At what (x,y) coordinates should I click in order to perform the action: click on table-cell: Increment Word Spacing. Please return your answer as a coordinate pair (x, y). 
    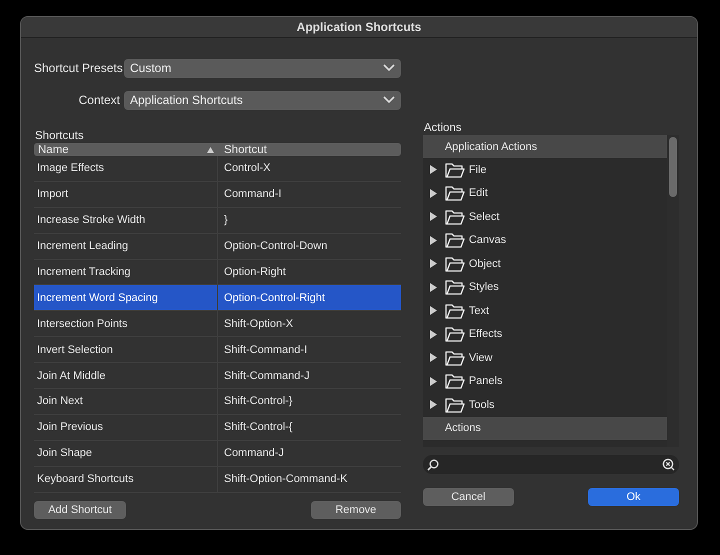
    Looking at the image, I should click on (97, 298).